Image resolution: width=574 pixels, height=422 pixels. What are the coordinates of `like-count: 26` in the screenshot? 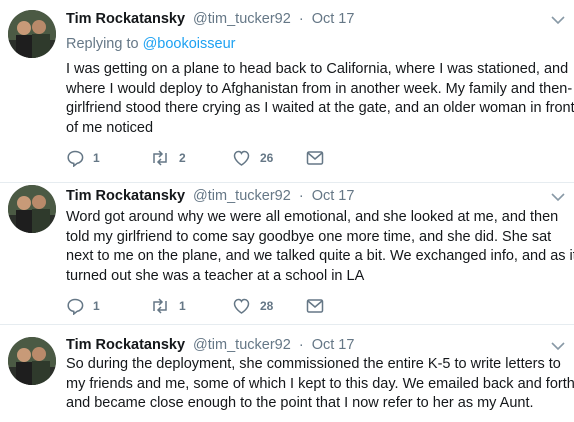 It's located at (267, 158).